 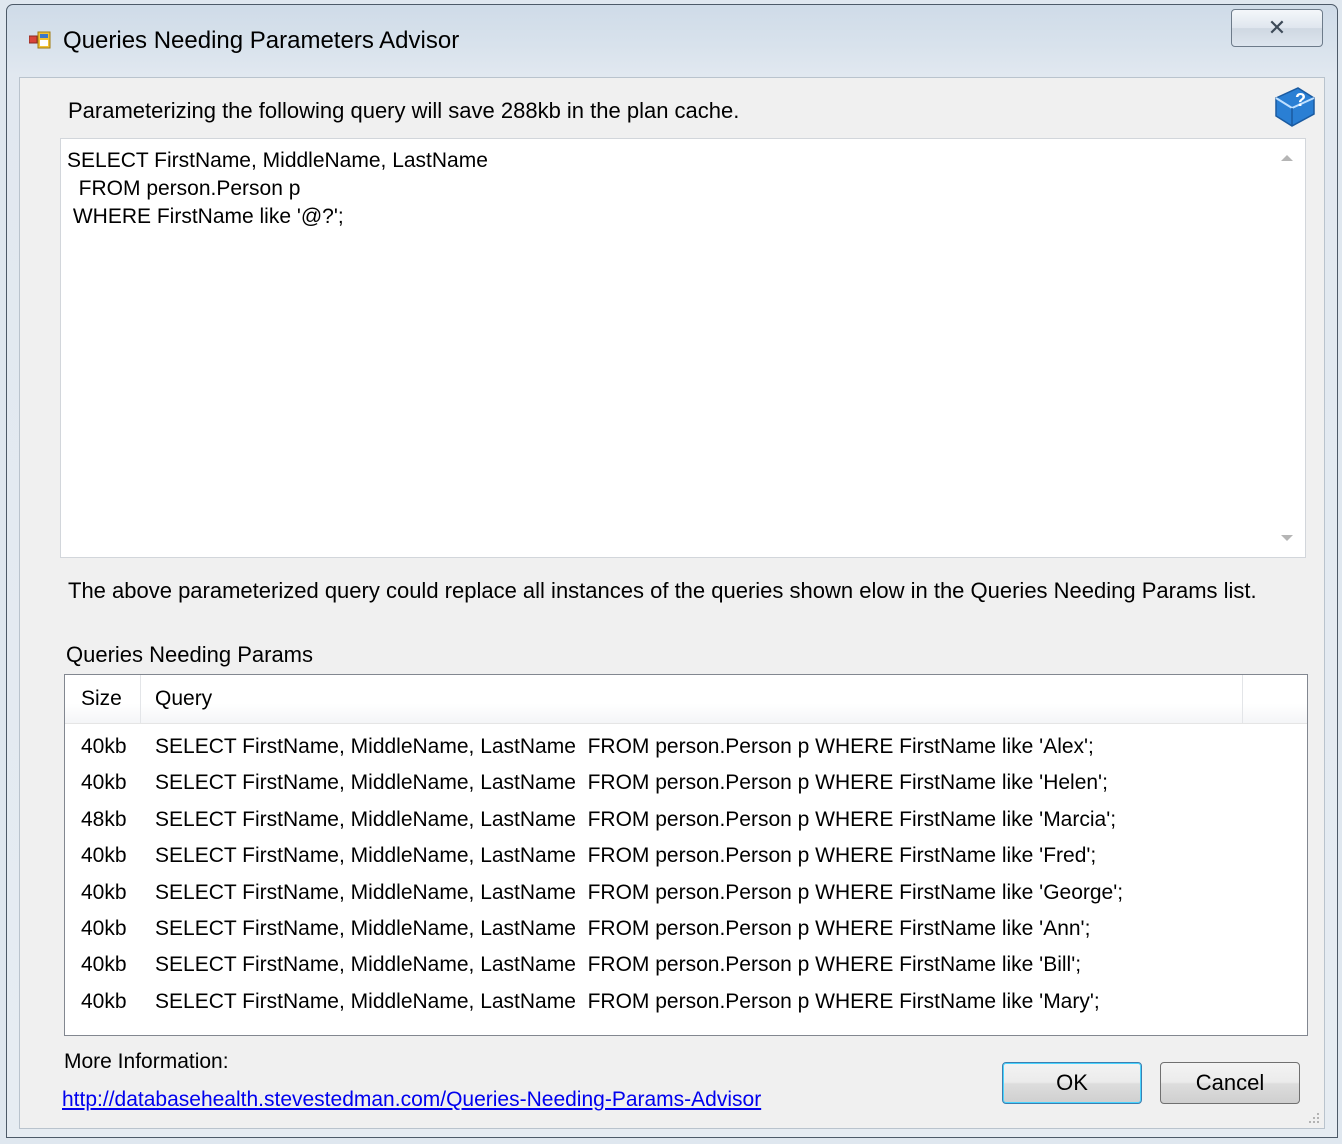 I want to click on column-header-query: Query, so click(x=692, y=699).